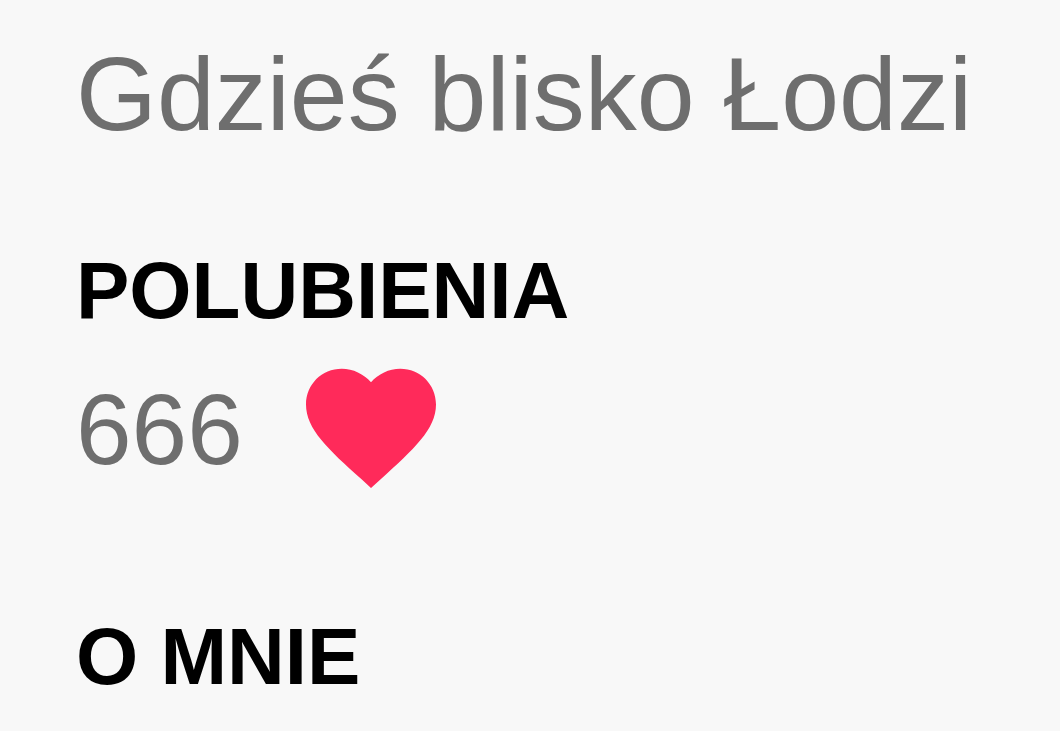 This screenshot has height=731, width=1060. Describe the element at coordinates (323, 291) in the screenshot. I see `section-heading: POLUBIENIA` at that location.